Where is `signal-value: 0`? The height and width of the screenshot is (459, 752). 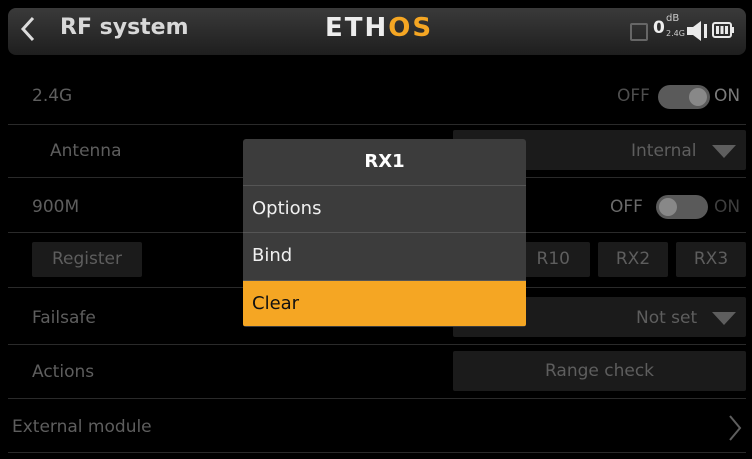 signal-value: 0 is located at coordinates (659, 28).